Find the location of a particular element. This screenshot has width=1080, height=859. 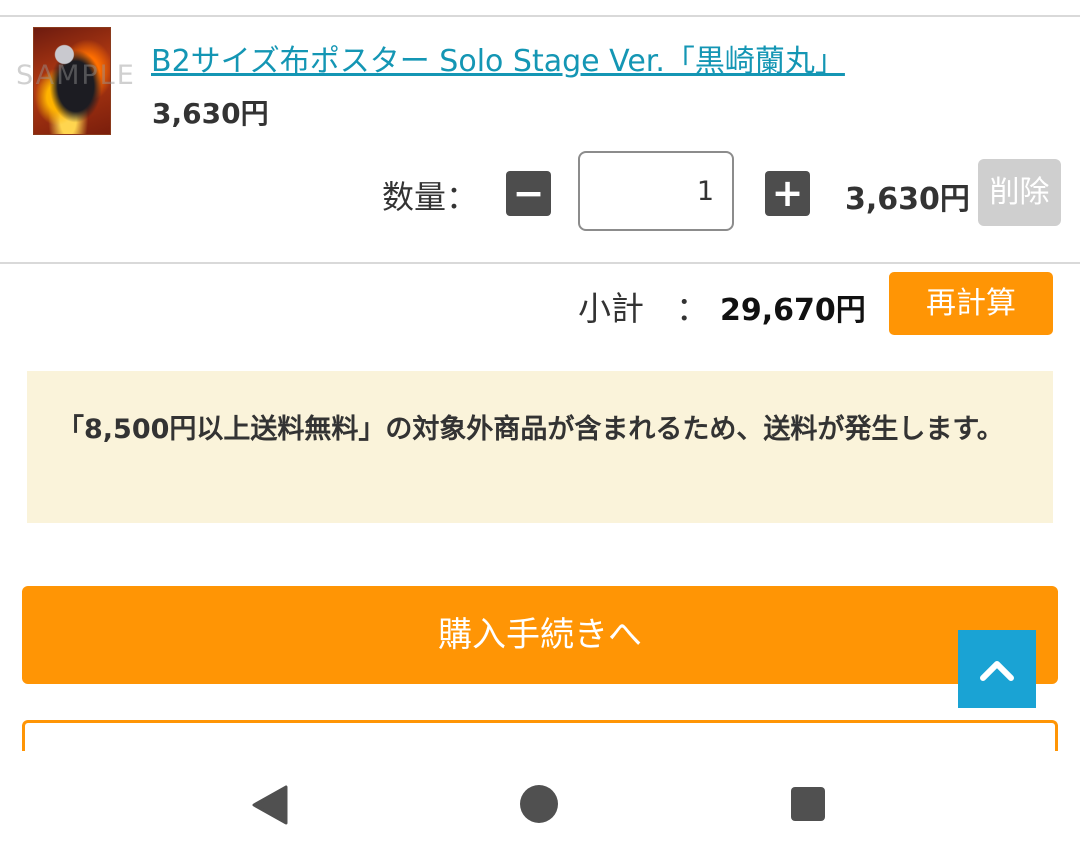

quantity-increment-button: + is located at coordinates (787, 193).